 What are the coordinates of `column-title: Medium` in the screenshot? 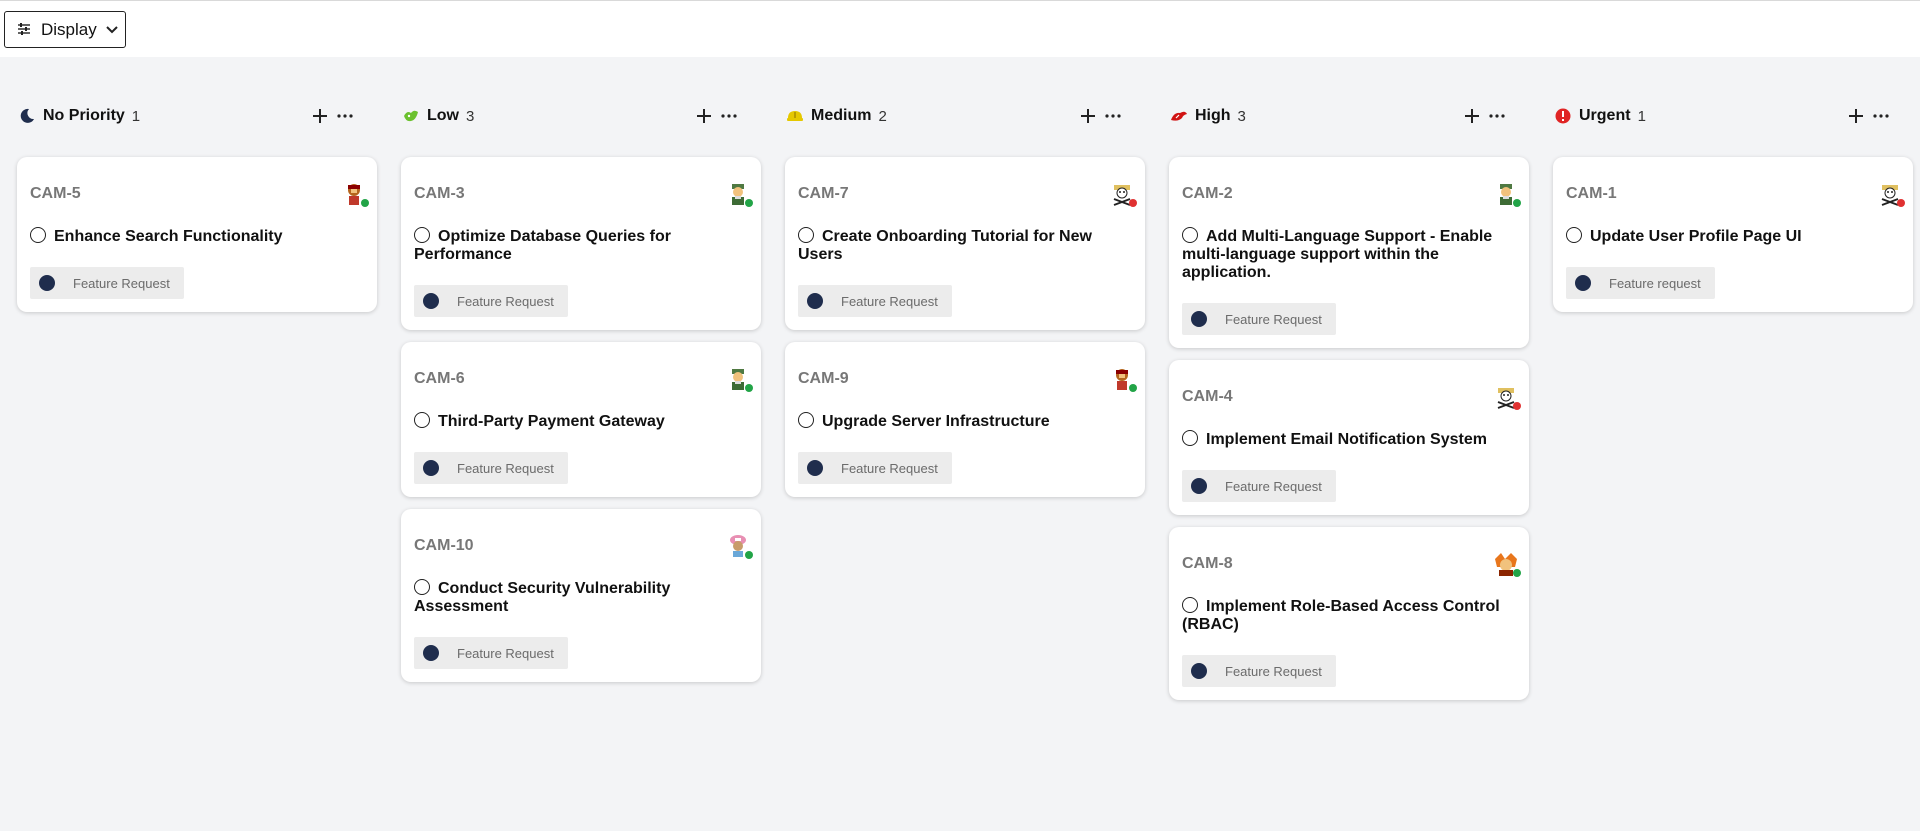 It's located at (841, 115).